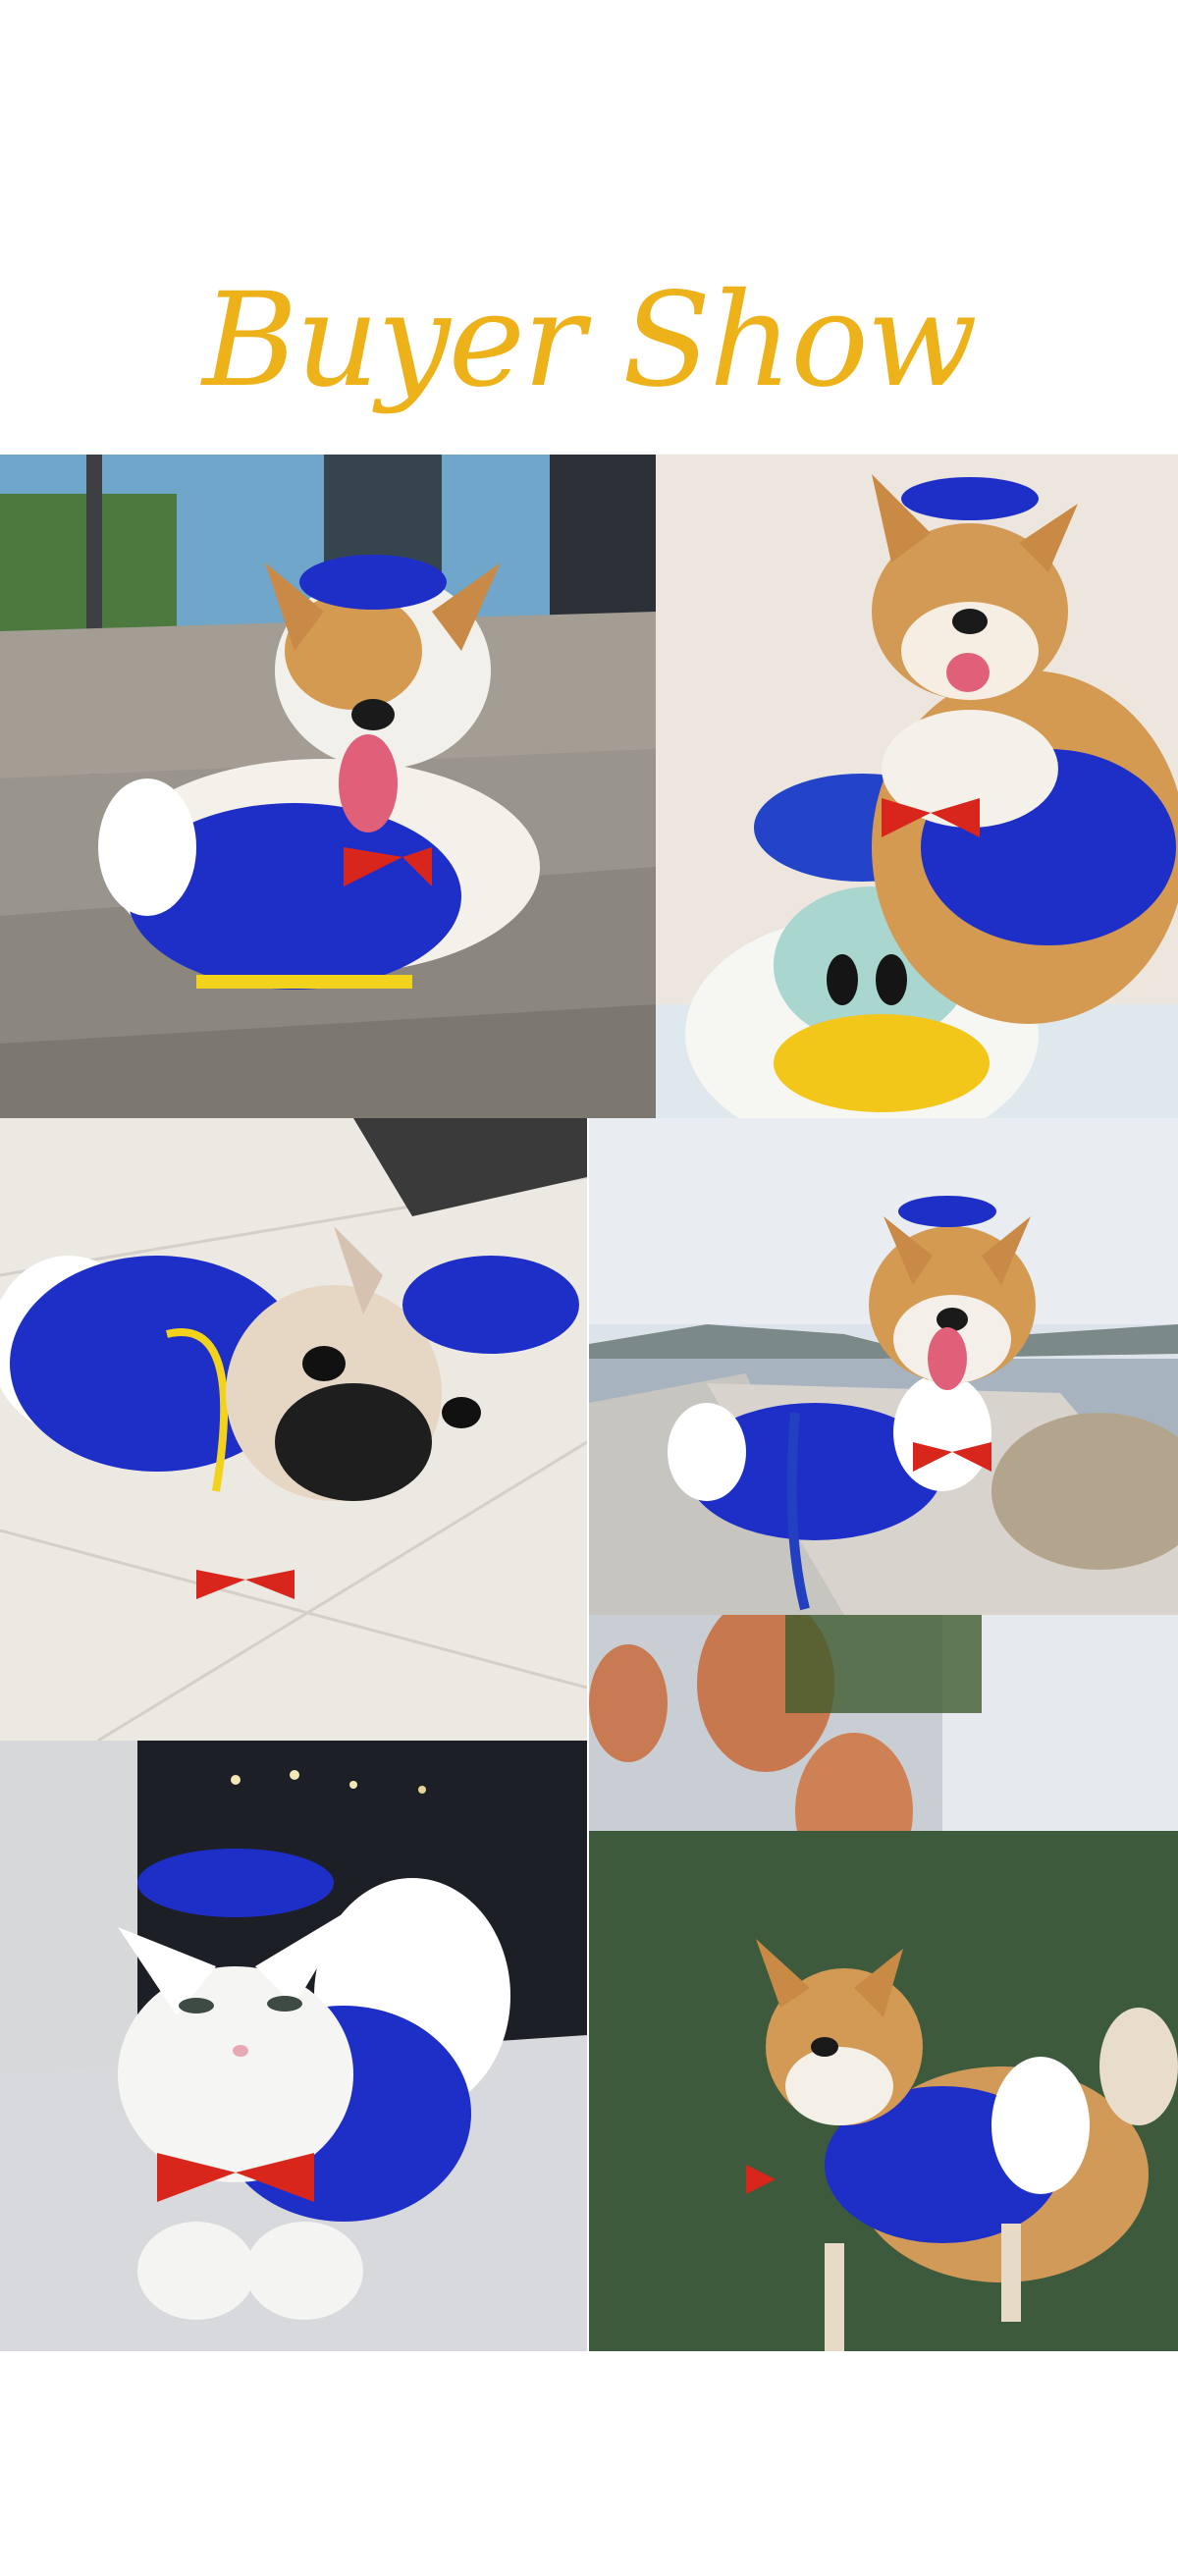  I want to click on corgi-on-stairs-photo, so click(328, 786).